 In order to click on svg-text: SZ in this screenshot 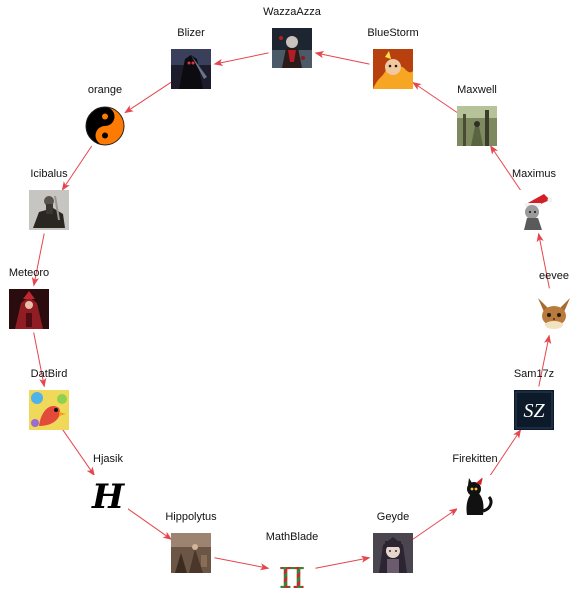, I will do `click(534, 411)`.